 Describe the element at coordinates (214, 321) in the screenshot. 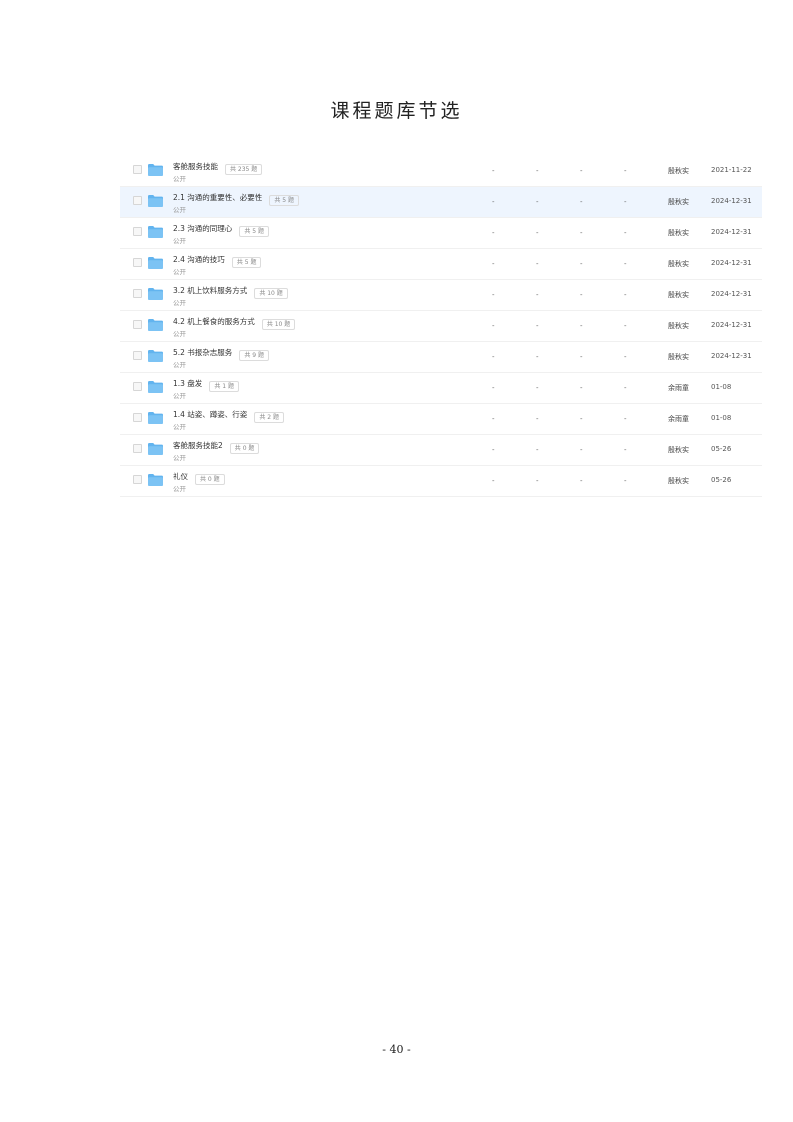

I see `item-name: 4.2 机上餐食的服务方式` at that location.